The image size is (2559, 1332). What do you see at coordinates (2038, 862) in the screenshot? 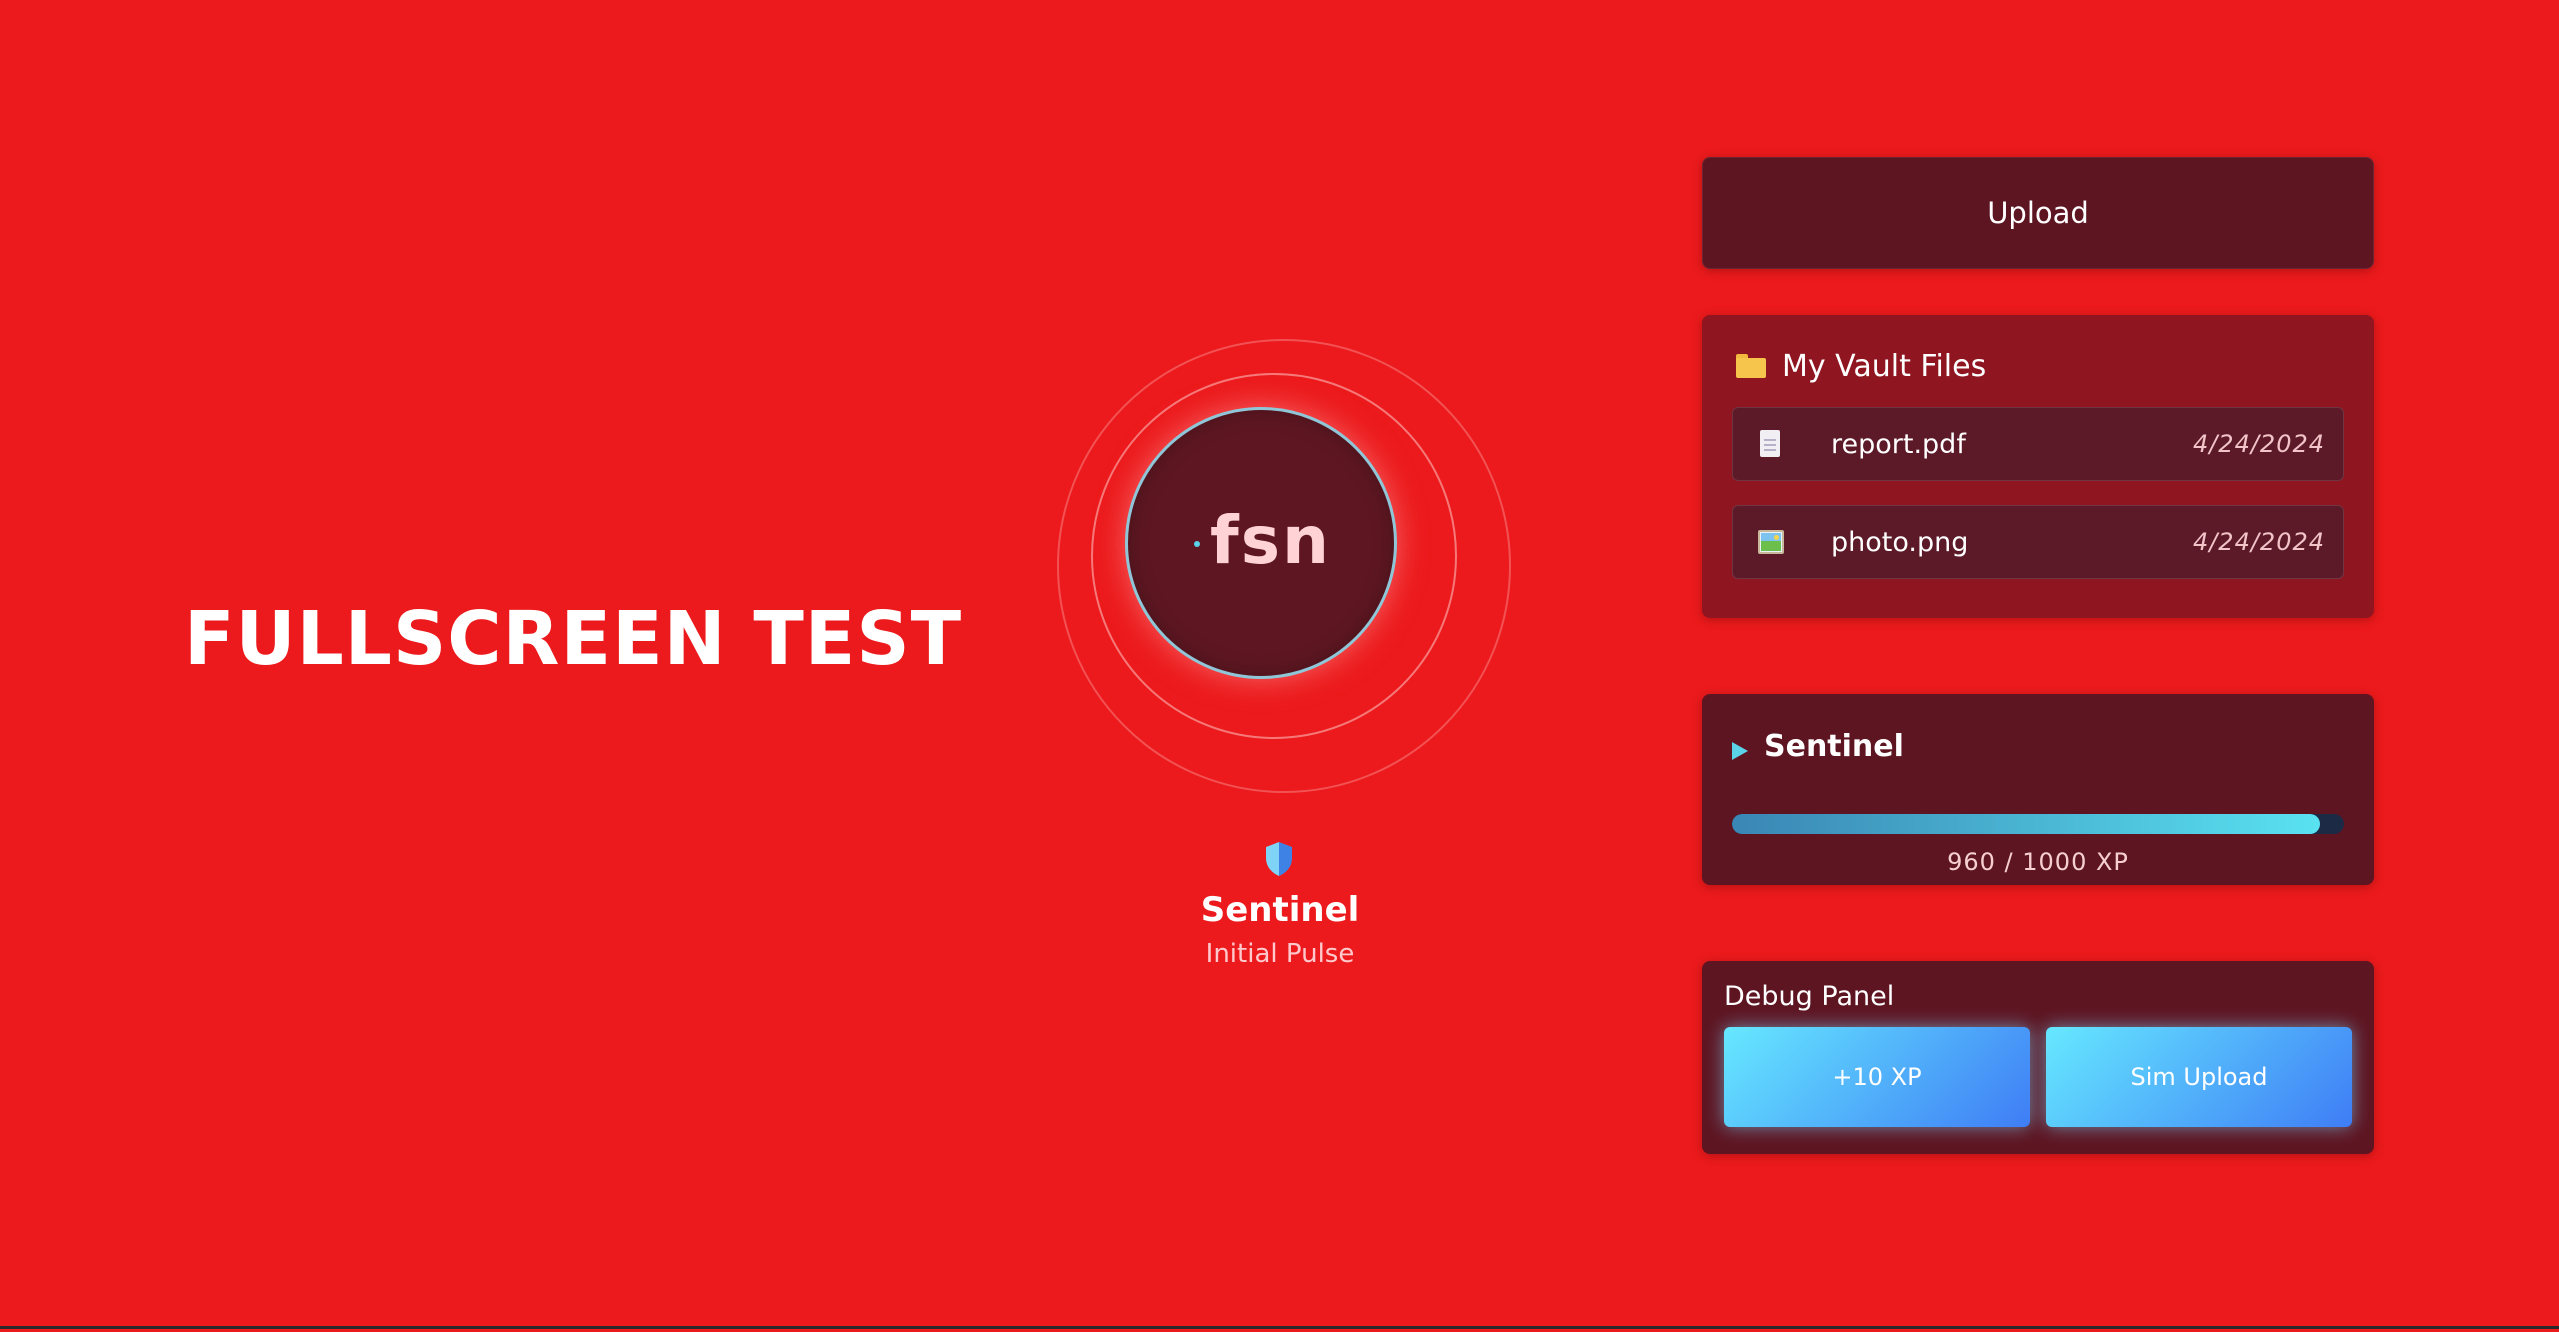
I see `xp-text: 960 / 1000 XP` at bounding box center [2038, 862].